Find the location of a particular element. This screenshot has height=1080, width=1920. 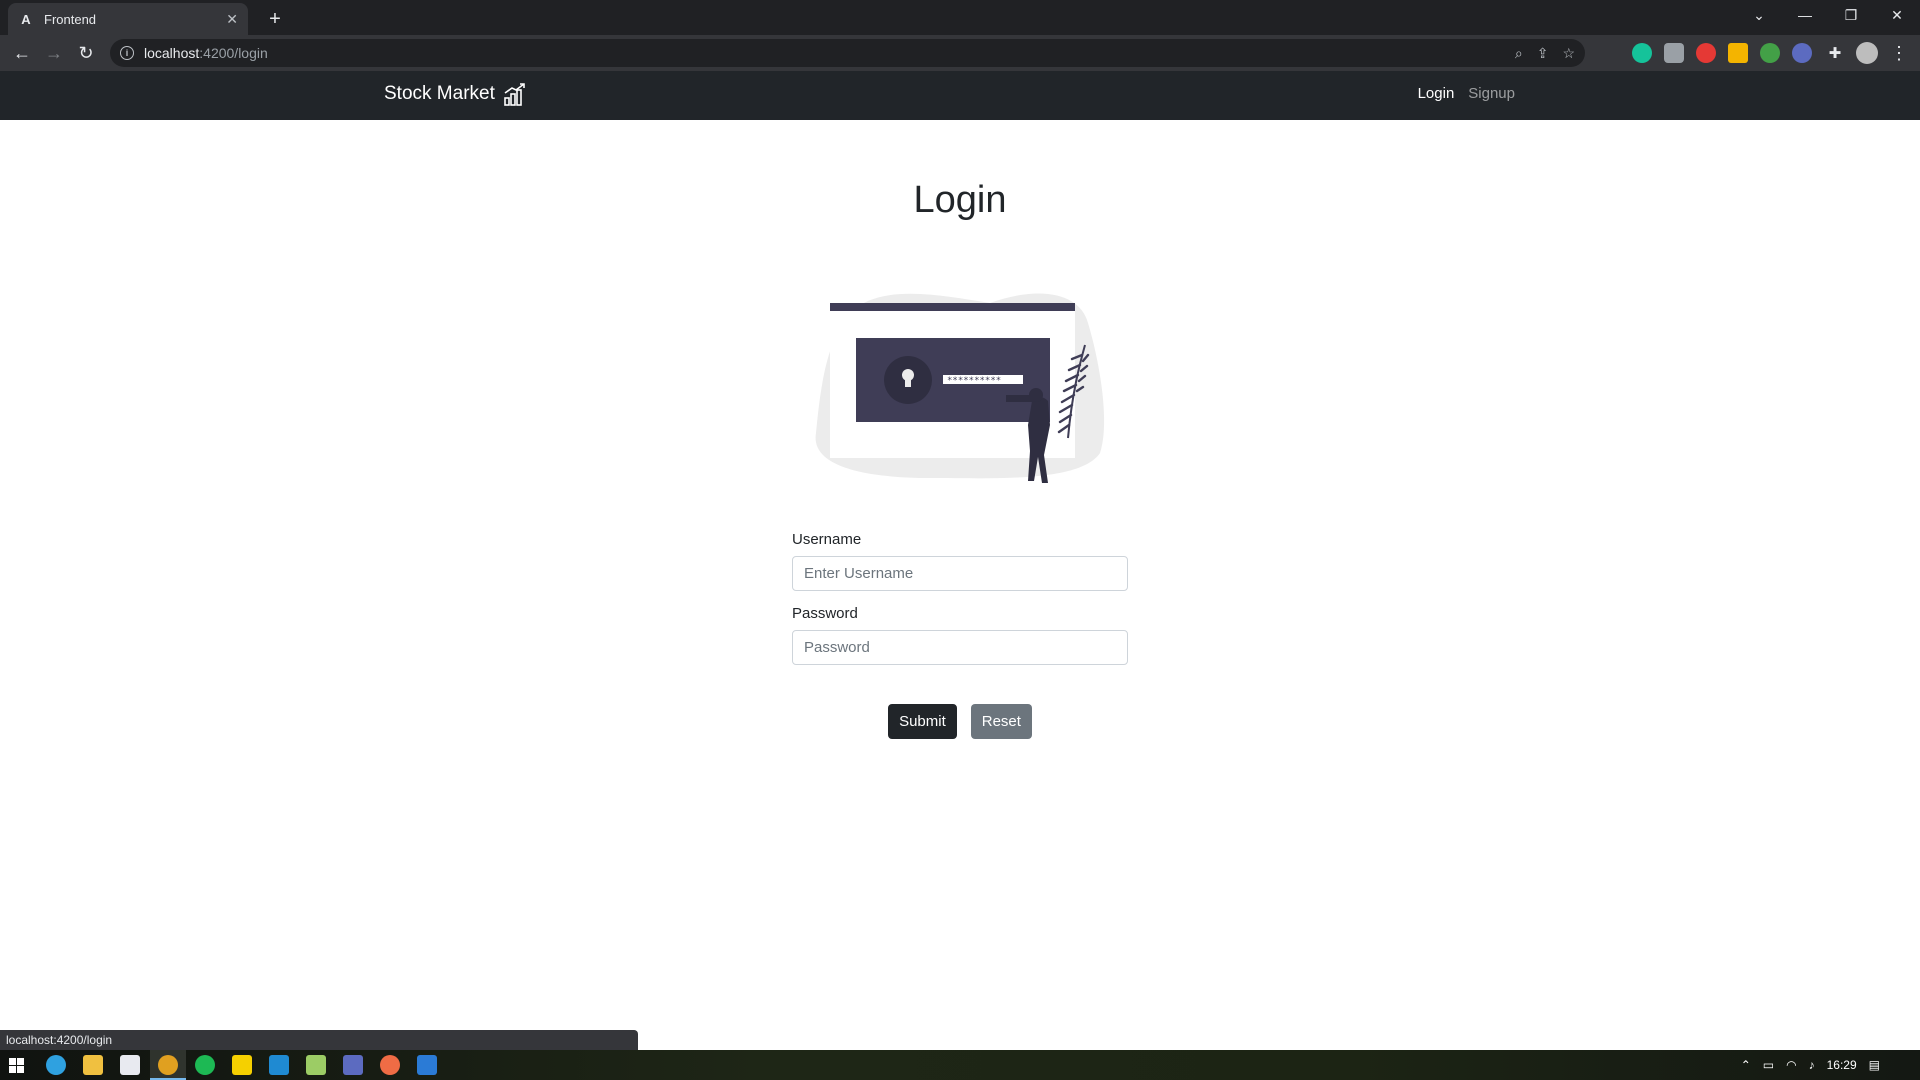

password-input is located at coordinates (960, 647).